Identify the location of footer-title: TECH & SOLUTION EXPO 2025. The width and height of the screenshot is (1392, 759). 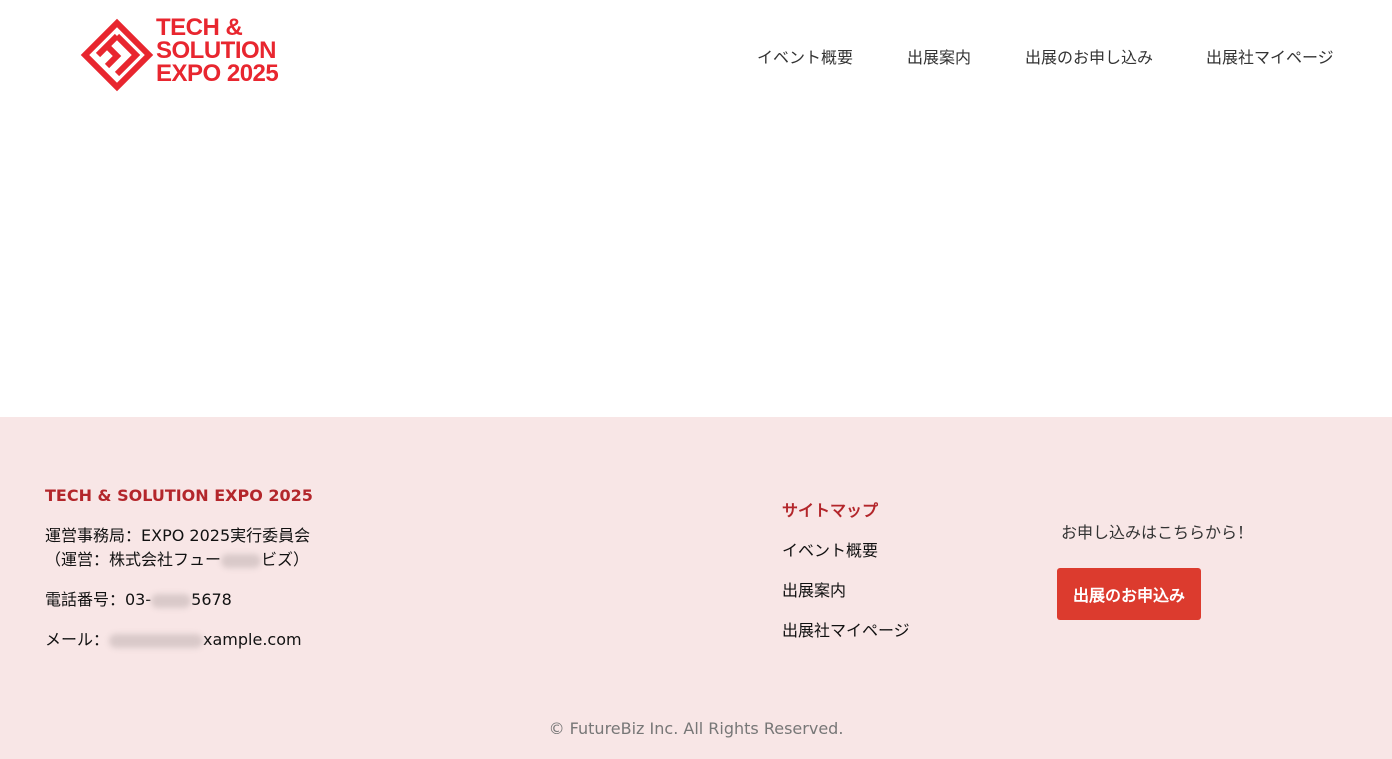
(179, 495).